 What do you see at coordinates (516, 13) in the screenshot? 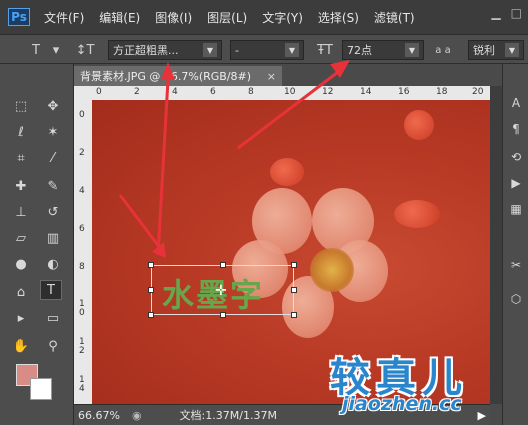
I see `maximize-icon: □` at bounding box center [516, 13].